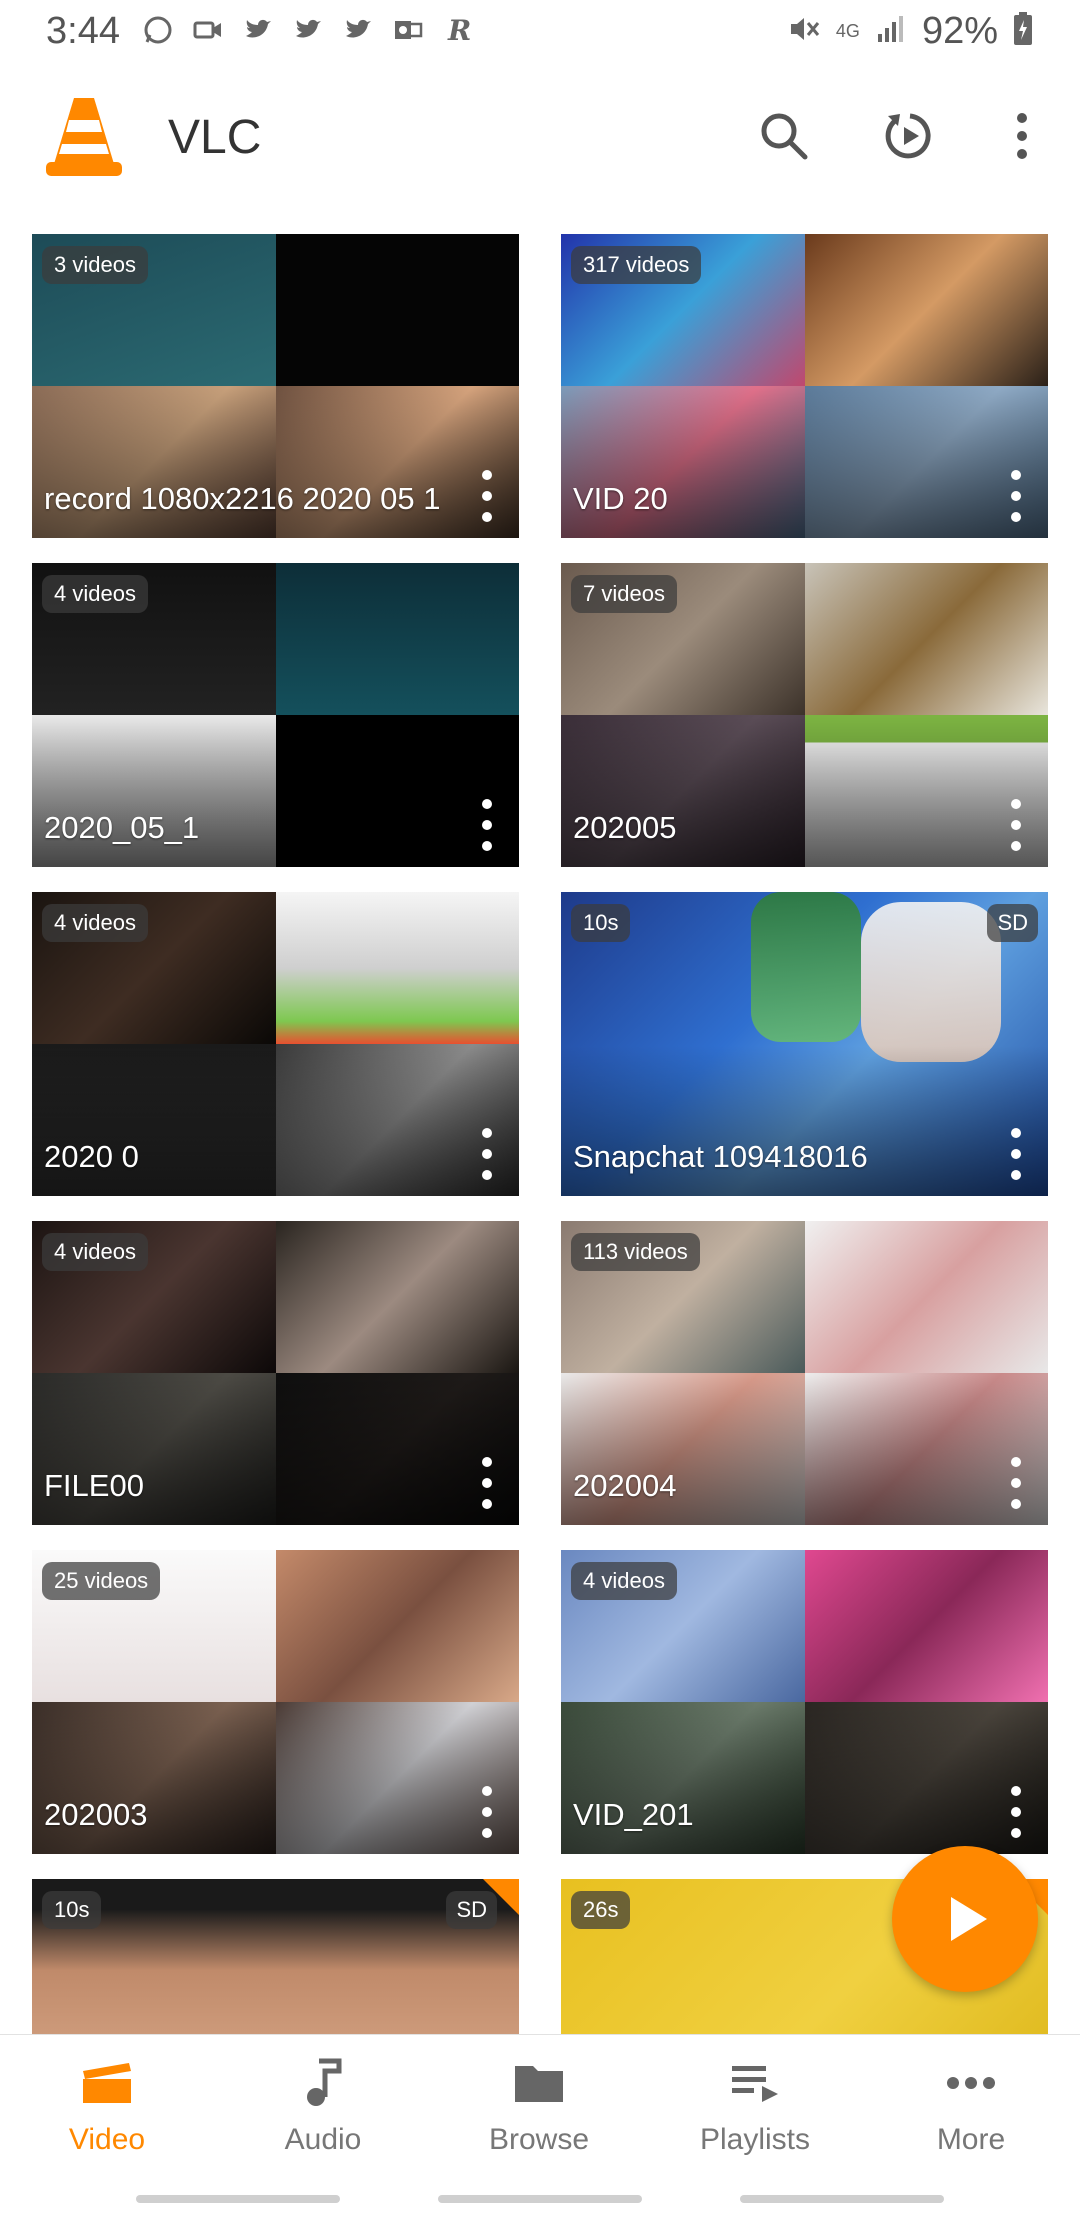  What do you see at coordinates (158, 30) in the screenshot?
I see `whatsapp-icon` at bounding box center [158, 30].